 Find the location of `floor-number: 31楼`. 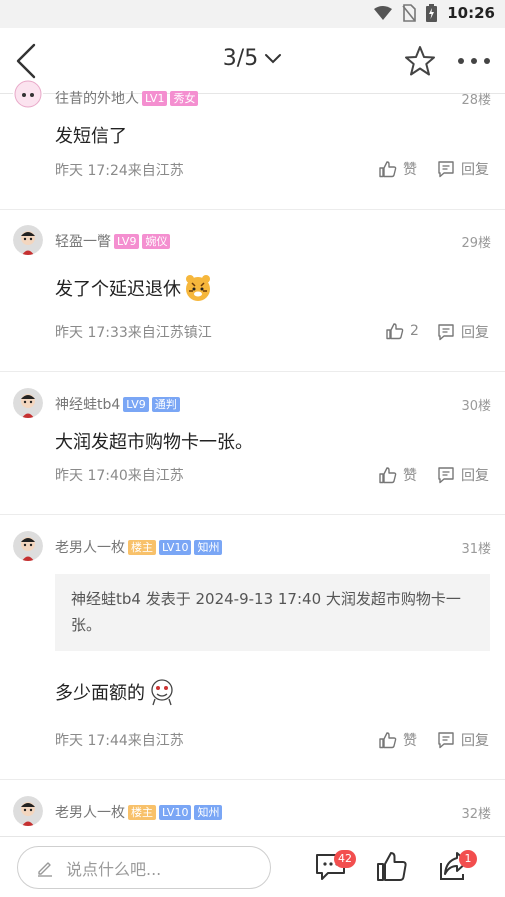

floor-number: 31楼 is located at coordinates (476, 549).